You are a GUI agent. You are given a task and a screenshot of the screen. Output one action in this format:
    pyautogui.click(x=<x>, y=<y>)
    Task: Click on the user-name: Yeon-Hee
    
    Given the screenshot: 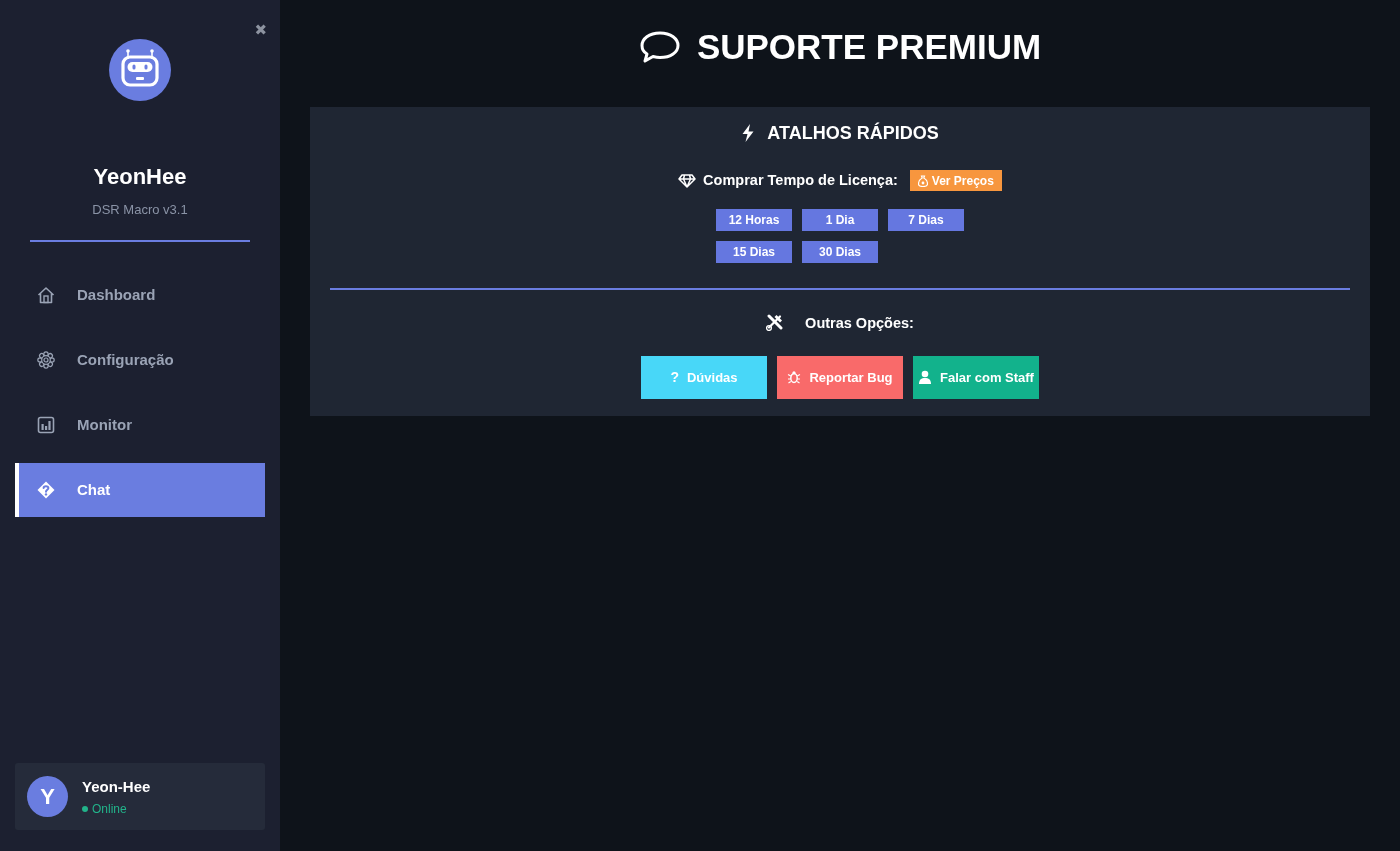 What is the action you would take?
    pyautogui.click(x=116, y=786)
    